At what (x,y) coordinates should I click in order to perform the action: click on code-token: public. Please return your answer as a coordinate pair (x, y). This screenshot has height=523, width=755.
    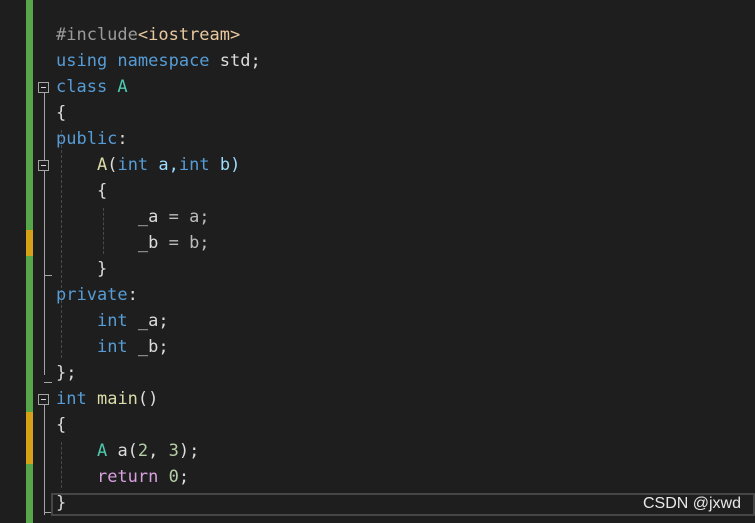
    Looking at the image, I should click on (87, 139).